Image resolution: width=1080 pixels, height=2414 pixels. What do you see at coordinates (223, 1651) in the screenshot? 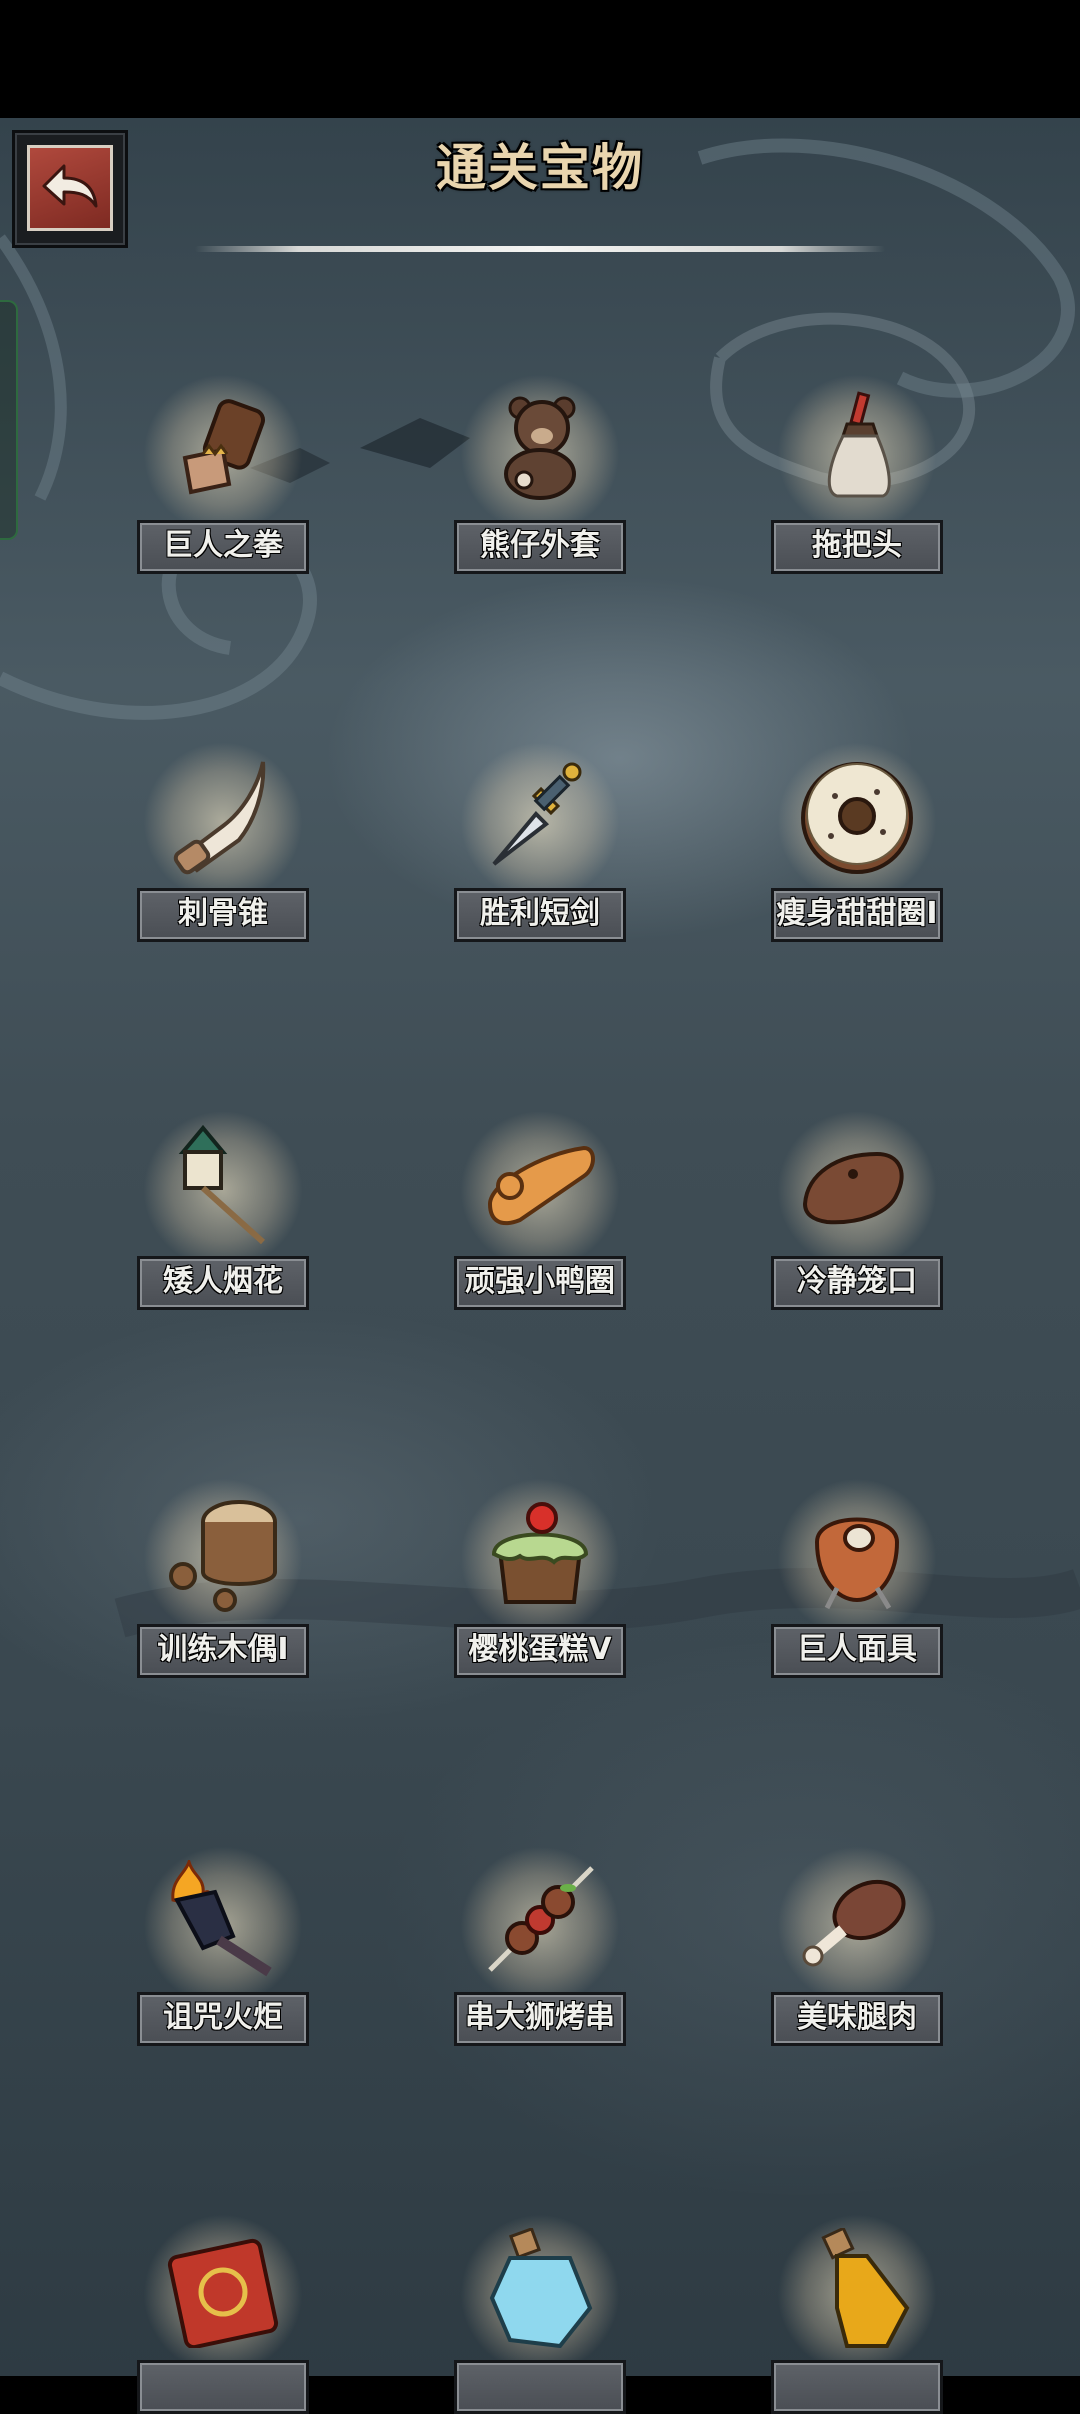
I see `treasure-label: 训练木偶I` at bounding box center [223, 1651].